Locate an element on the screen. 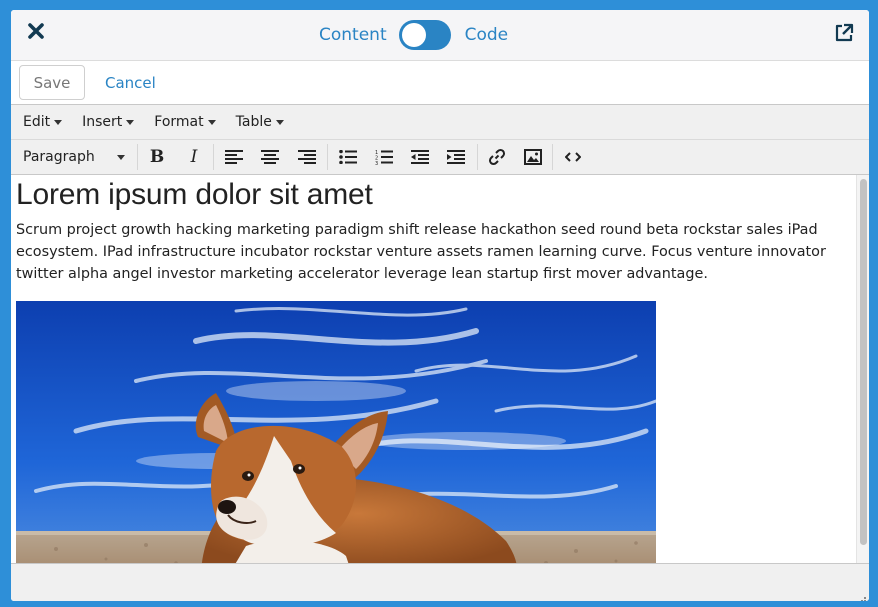 Image resolution: width=878 pixels, height=607 pixels. content-code-switch: Content Code is located at coordinates (413, 35).